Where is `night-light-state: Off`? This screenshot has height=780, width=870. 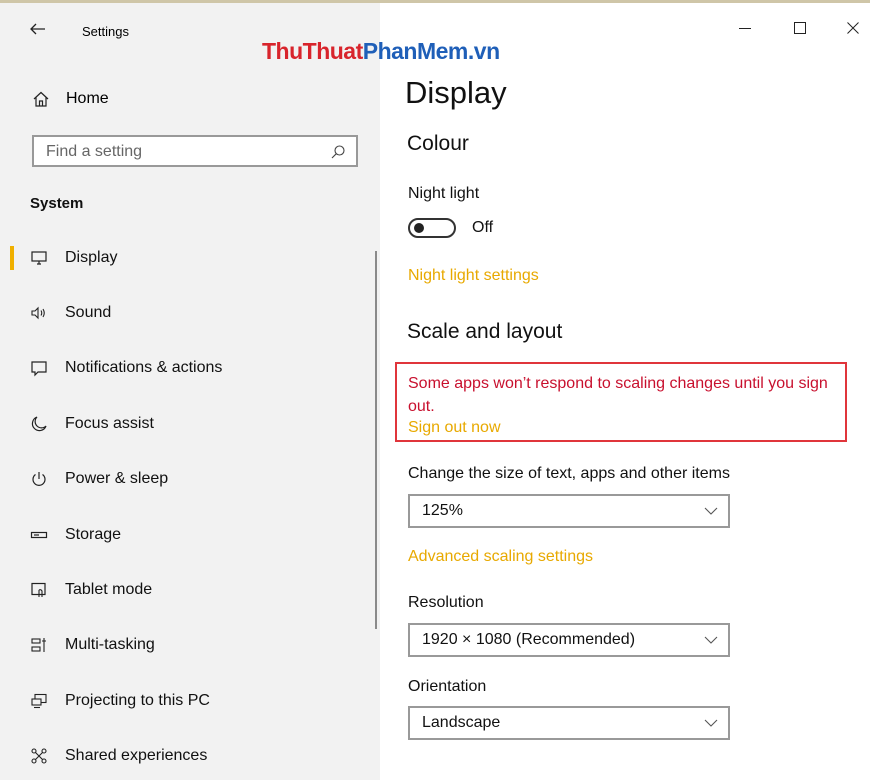
night-light-state: Off is located at coordinates (483, 227).